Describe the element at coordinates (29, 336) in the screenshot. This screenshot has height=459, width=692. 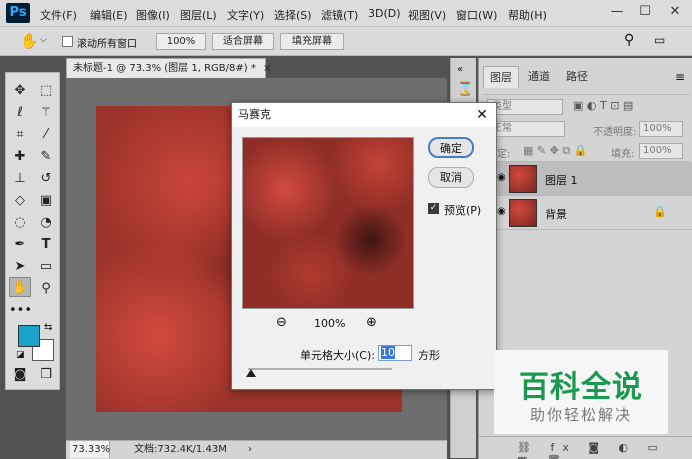
I see `foreground-color-swatch` at that location.